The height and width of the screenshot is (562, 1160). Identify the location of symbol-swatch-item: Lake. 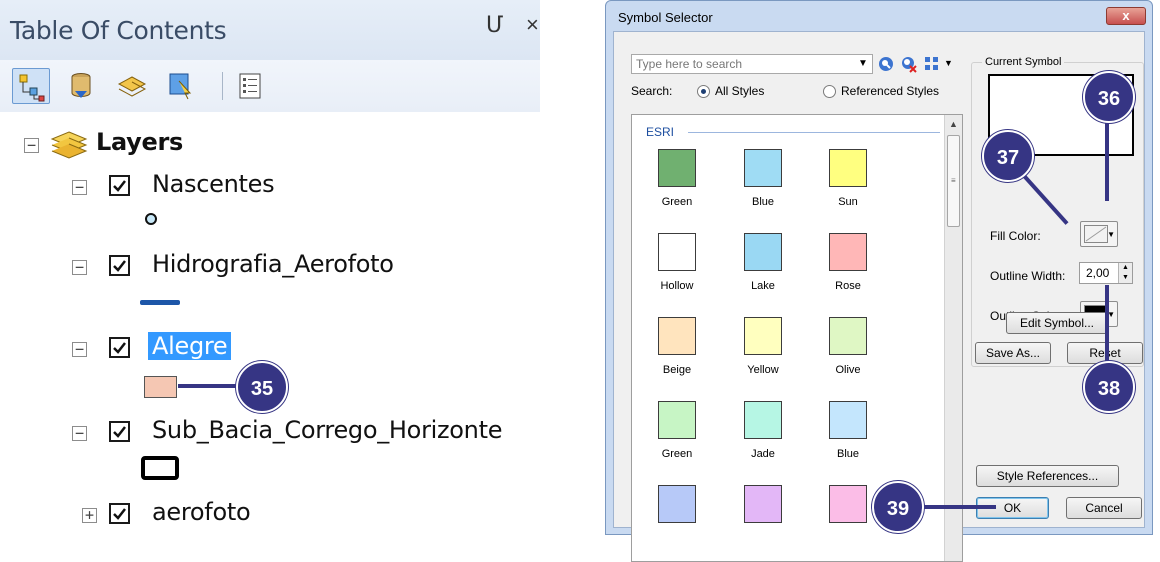
(763, 270).